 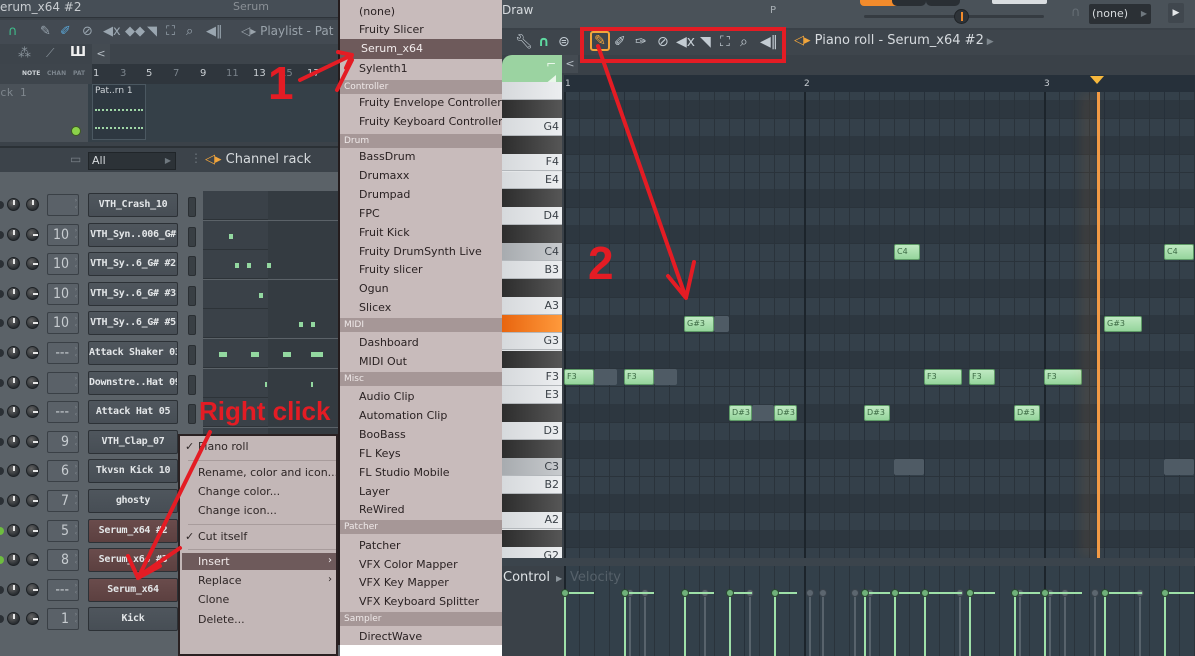 What do you see at coordinates (24, 53) in the screenshot?
I see `waveform-icon: ⁂` at bounding box center [24, 53].